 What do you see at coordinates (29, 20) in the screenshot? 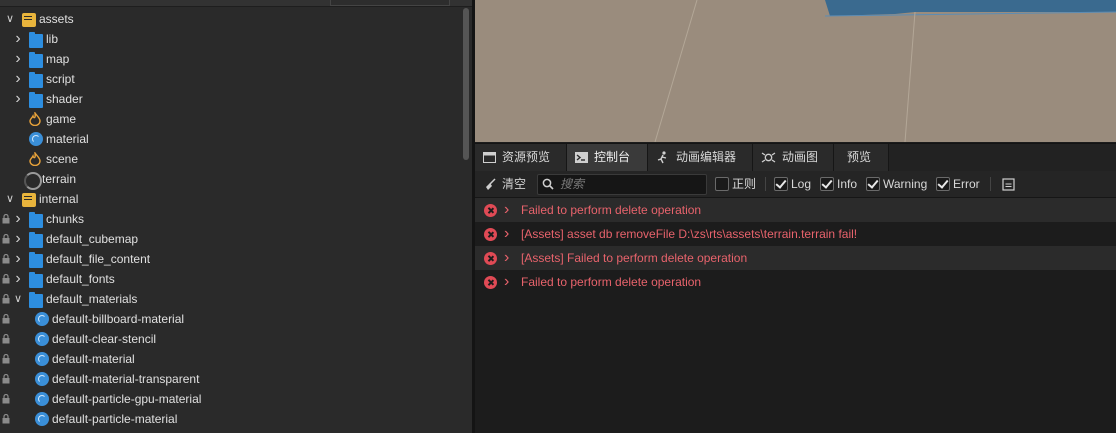
I see `database-icon` at bounding box center [29, 20].